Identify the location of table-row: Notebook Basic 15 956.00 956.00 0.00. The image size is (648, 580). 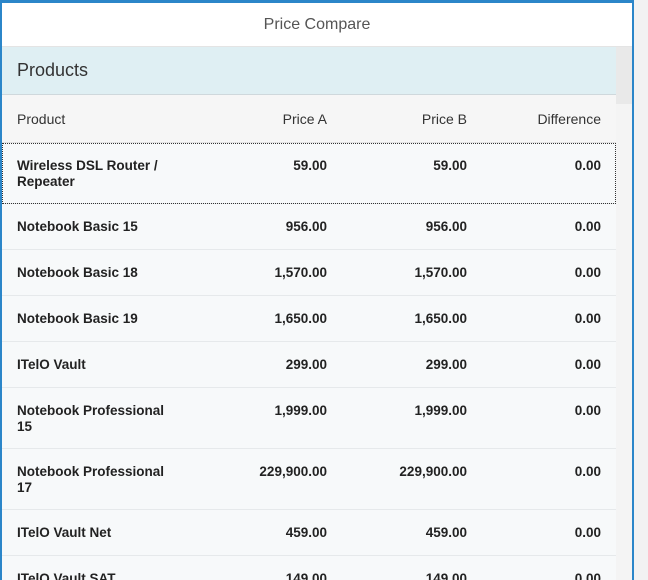
(309, 227).